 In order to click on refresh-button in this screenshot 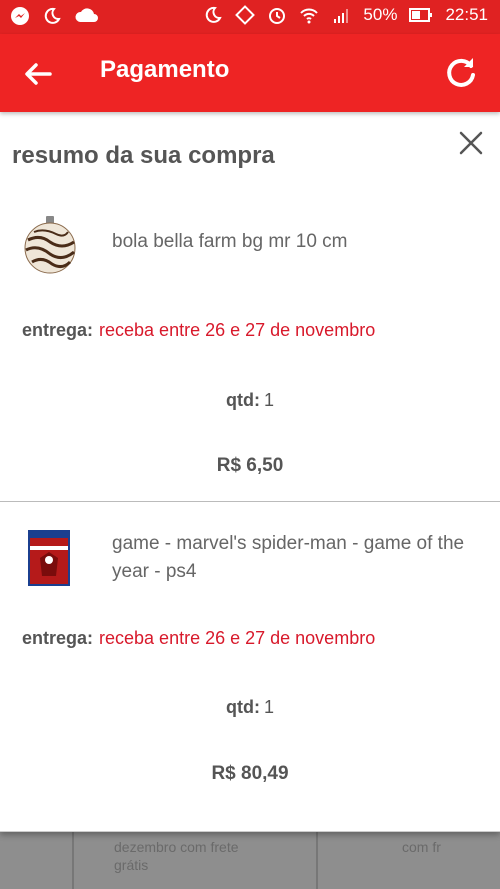, I will do `click(461, 73)`.